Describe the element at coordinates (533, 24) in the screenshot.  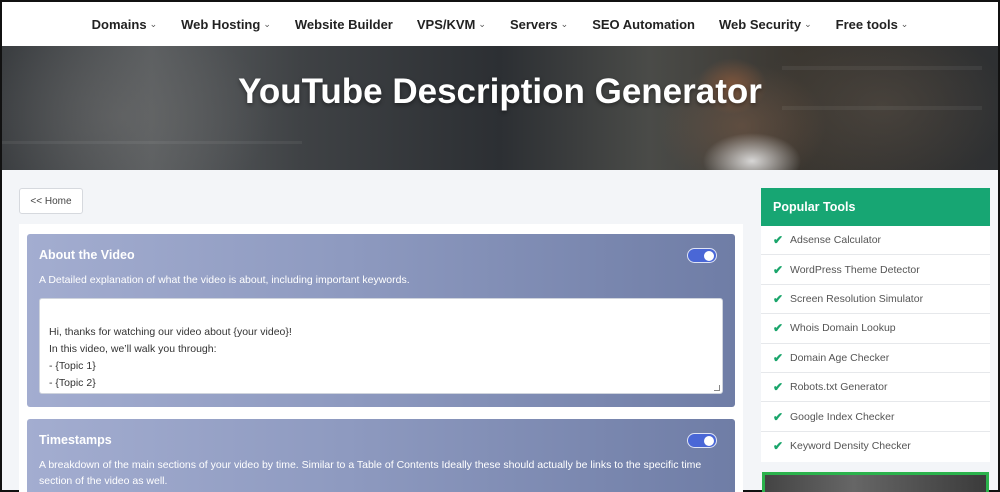
I see `nav-item-label: Servers` at that location.